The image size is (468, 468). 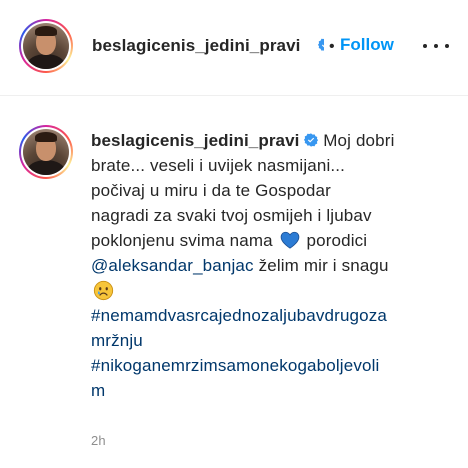 I want to click on hashtag-link: #nikoganemrzimsamonekogaboljevoli, so click(x=271, y=365).